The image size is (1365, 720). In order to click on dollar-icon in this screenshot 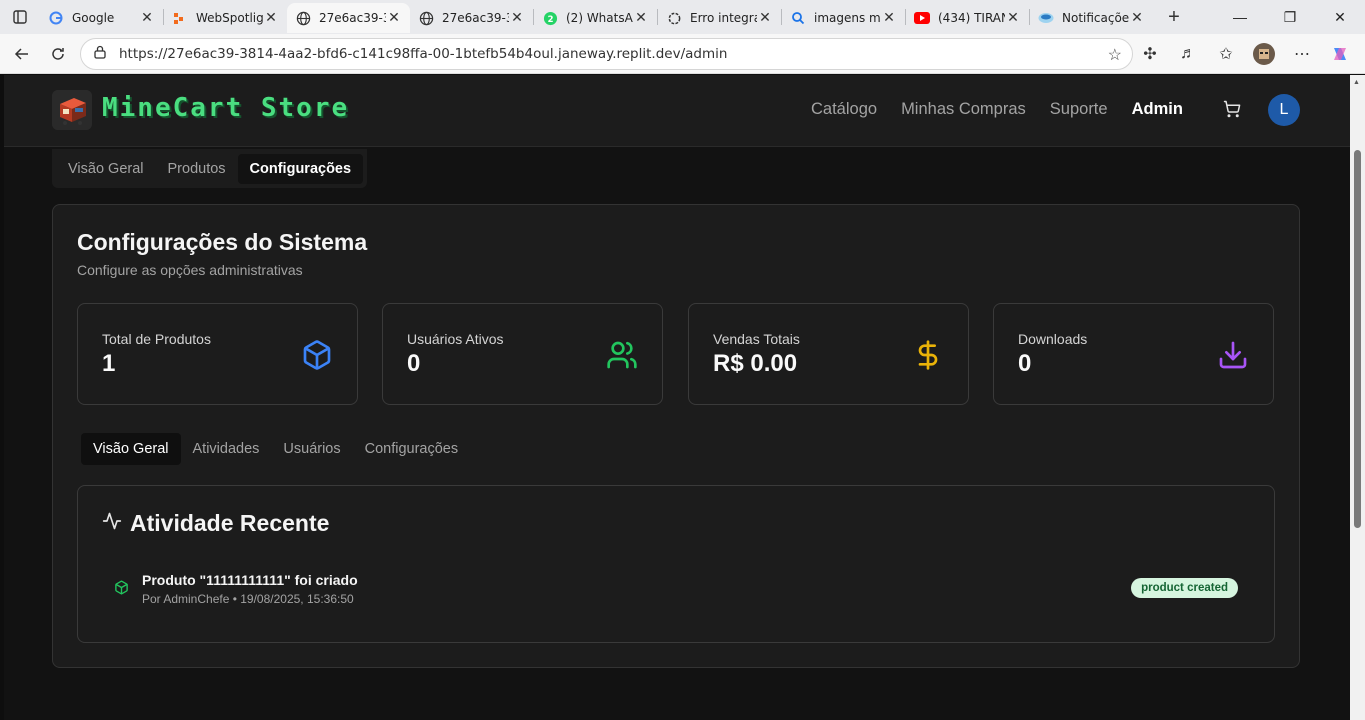, I will do `click(928, 355)`.